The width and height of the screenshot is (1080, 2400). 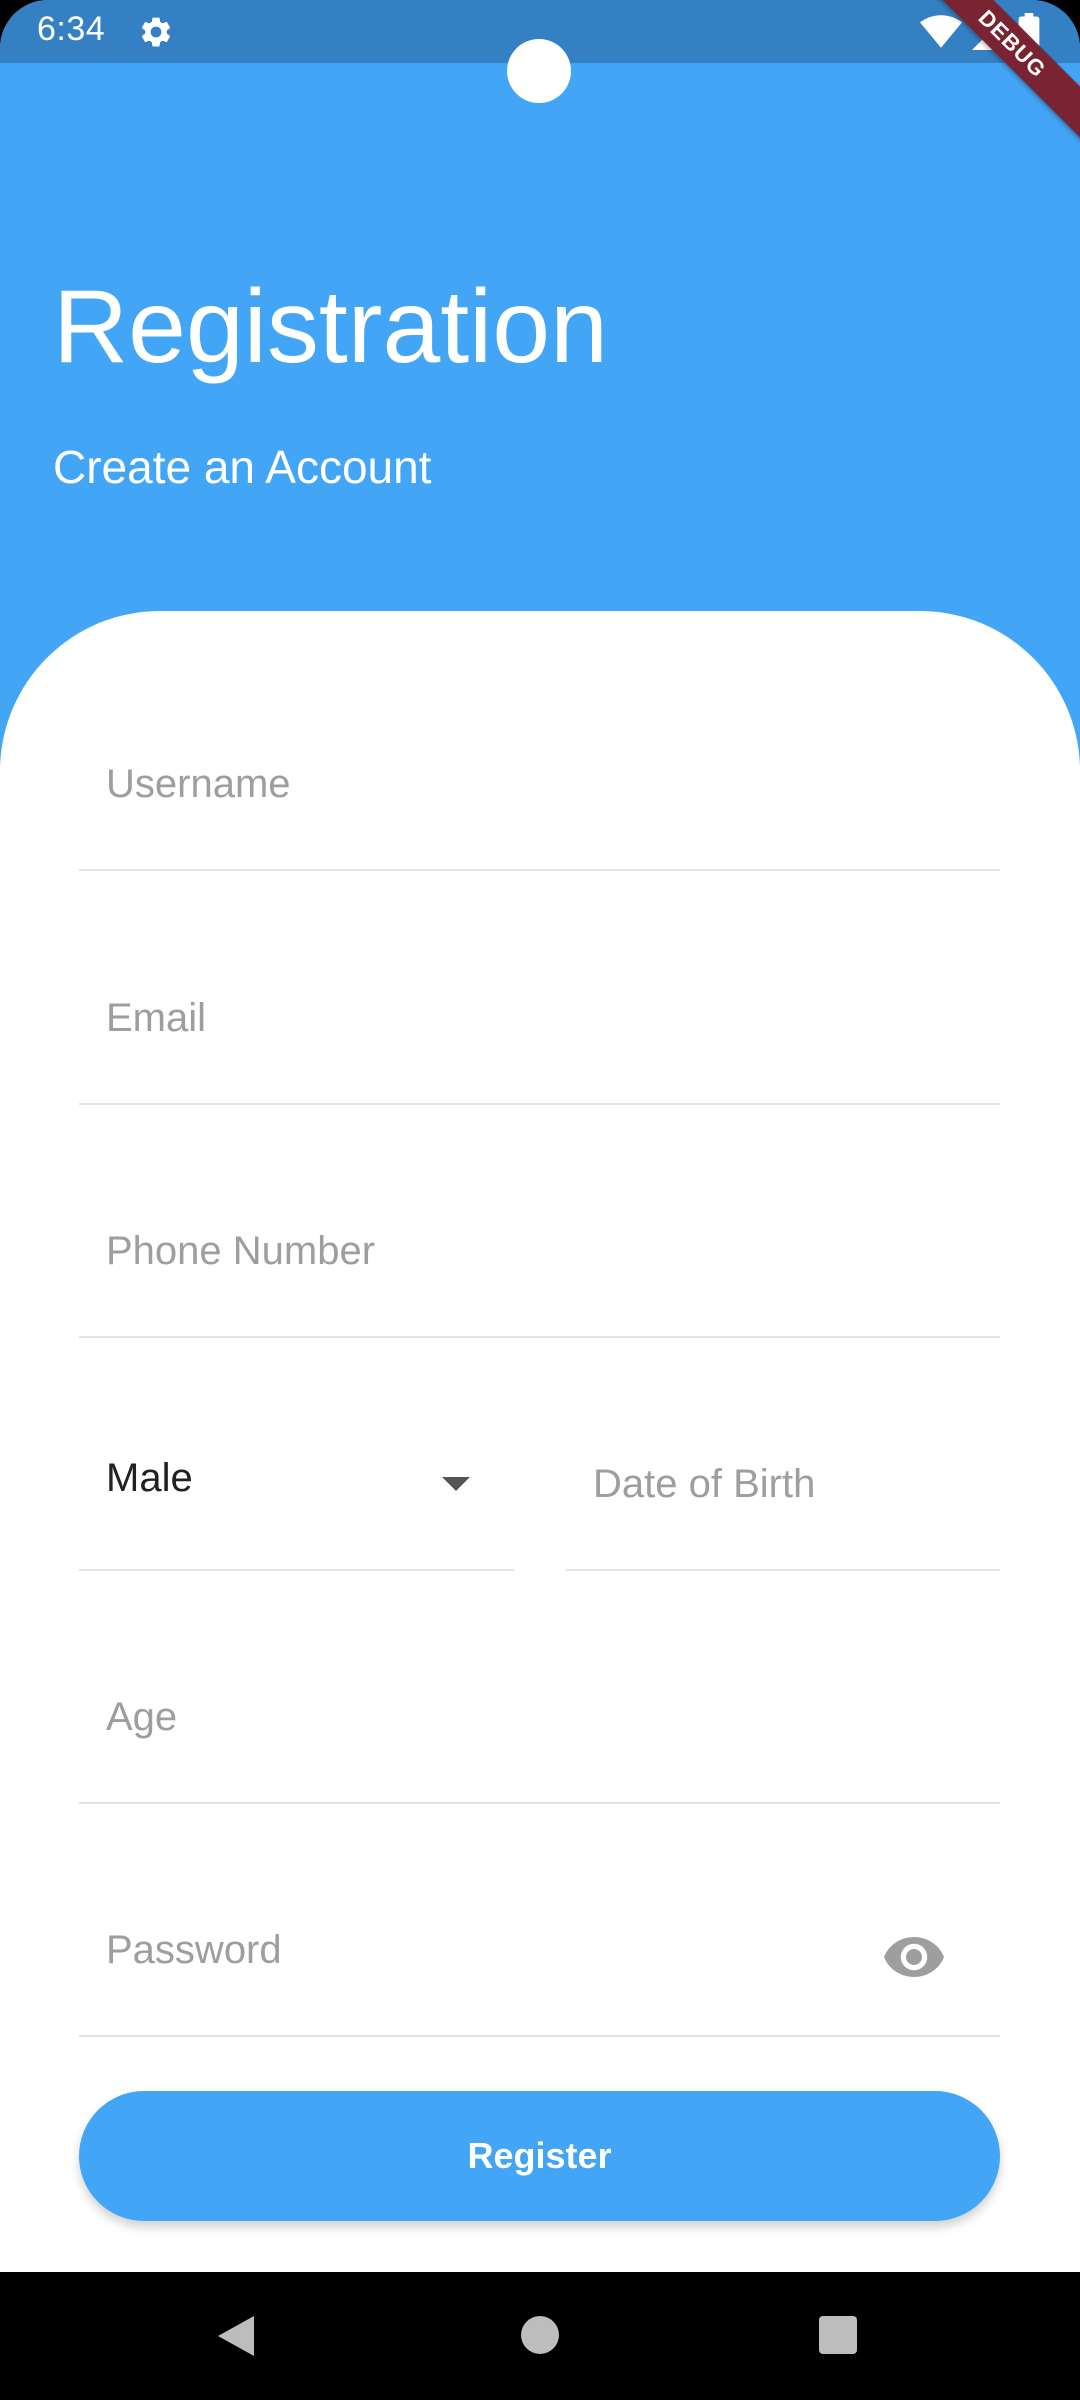 I want to click on dropdown-arrow-icon, so click(x=456, y=1484).